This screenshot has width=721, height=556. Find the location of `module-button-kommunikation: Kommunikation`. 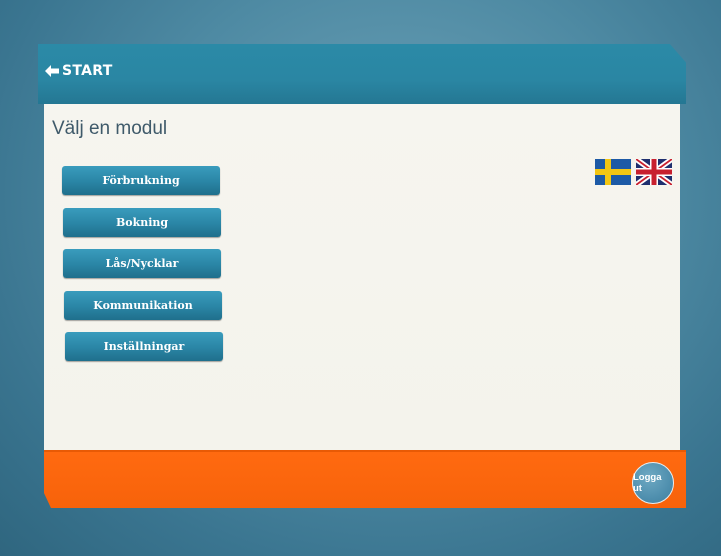

module-button-kommunikation: Kommunikation is located at coordinates (143, 305).